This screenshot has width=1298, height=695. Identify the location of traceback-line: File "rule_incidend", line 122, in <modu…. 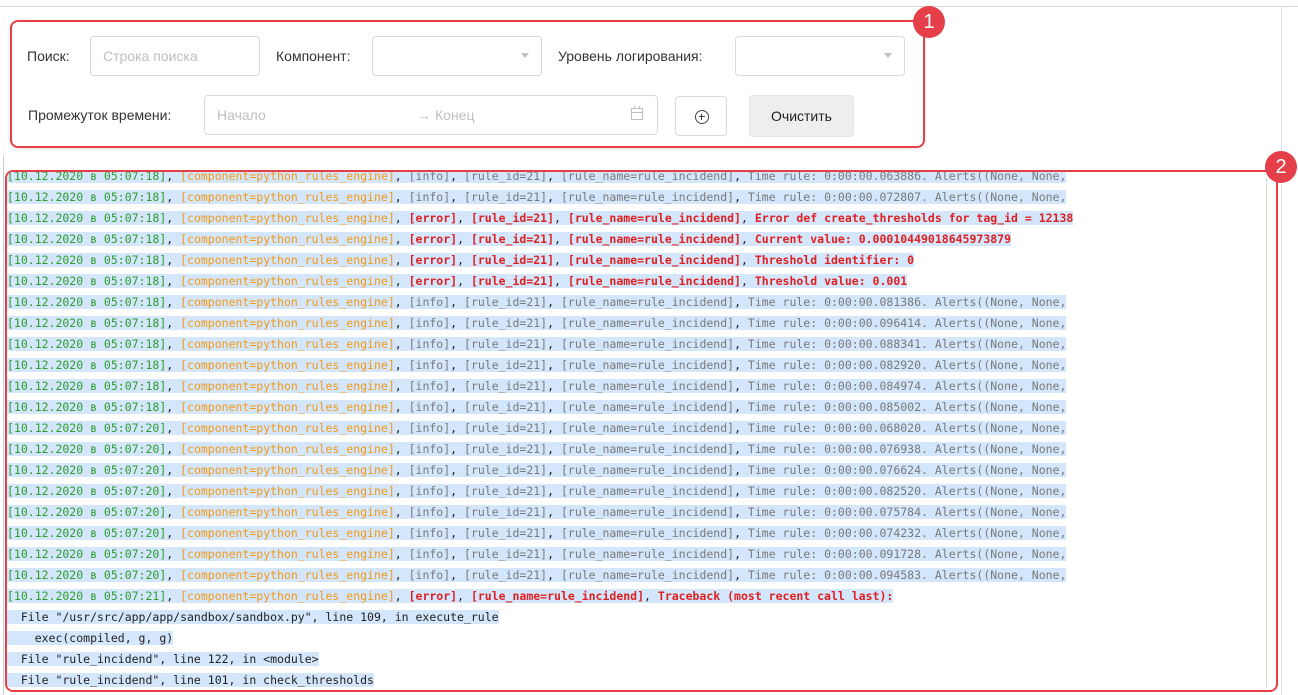
(163, 659).